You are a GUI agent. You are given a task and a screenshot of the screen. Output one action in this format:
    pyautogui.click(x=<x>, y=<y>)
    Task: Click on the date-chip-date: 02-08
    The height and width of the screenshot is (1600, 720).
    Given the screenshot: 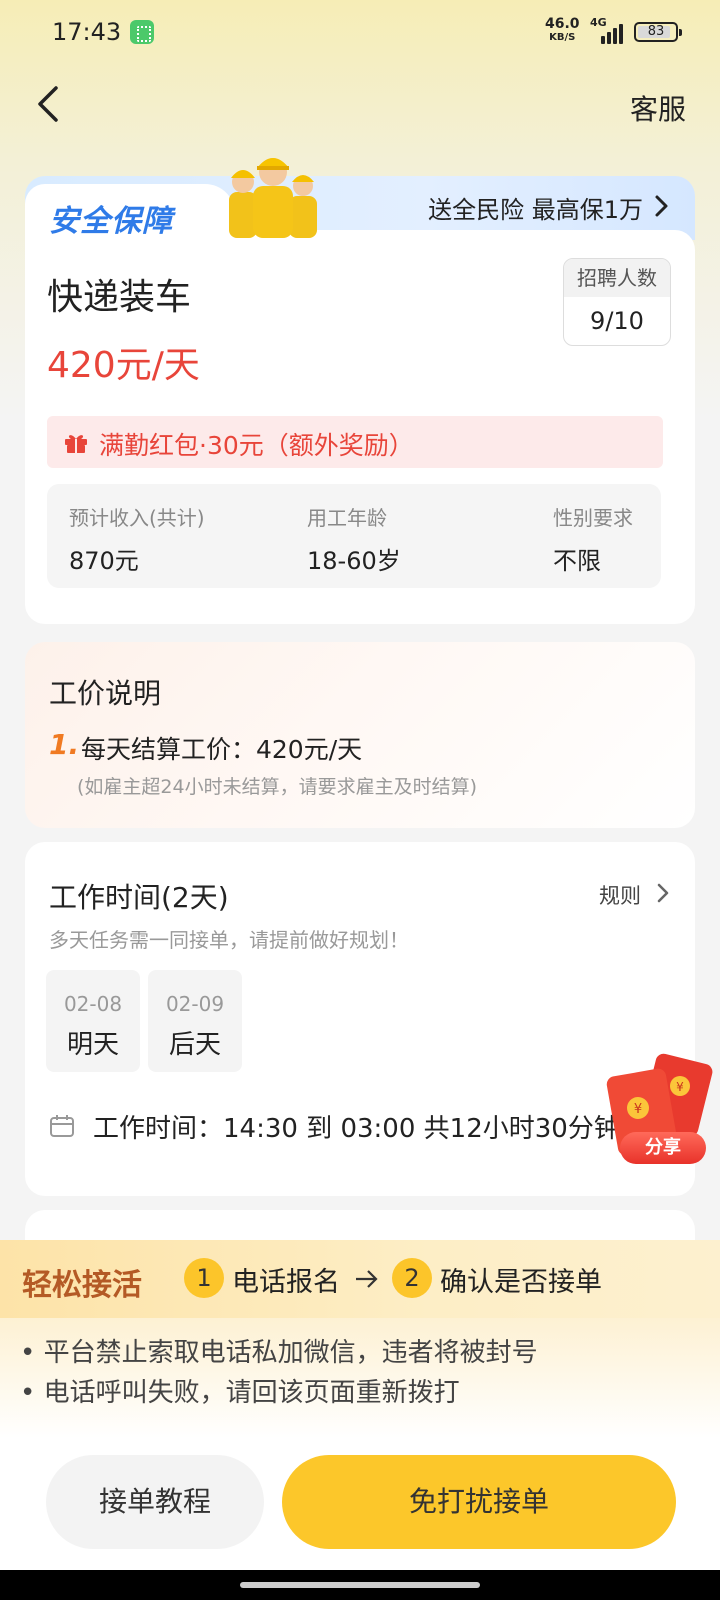 What is the action you would take?
    pyautogui.click(x=93, y=1004)
    